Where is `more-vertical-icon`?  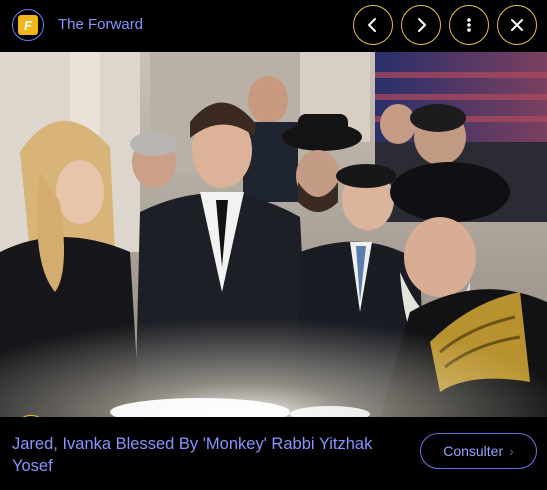 more-vertical-icon is located at coordinates (469, 25).